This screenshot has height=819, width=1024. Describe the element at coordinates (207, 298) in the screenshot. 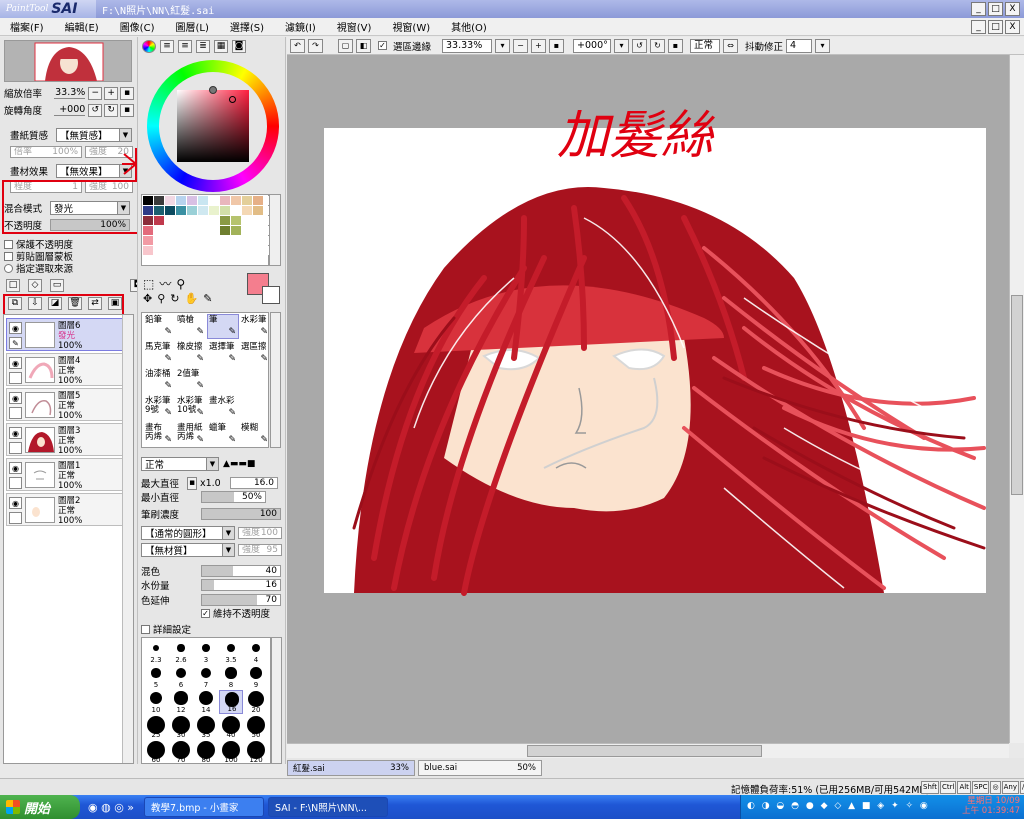

I see `eyedropper-icon: ✎` at that location.